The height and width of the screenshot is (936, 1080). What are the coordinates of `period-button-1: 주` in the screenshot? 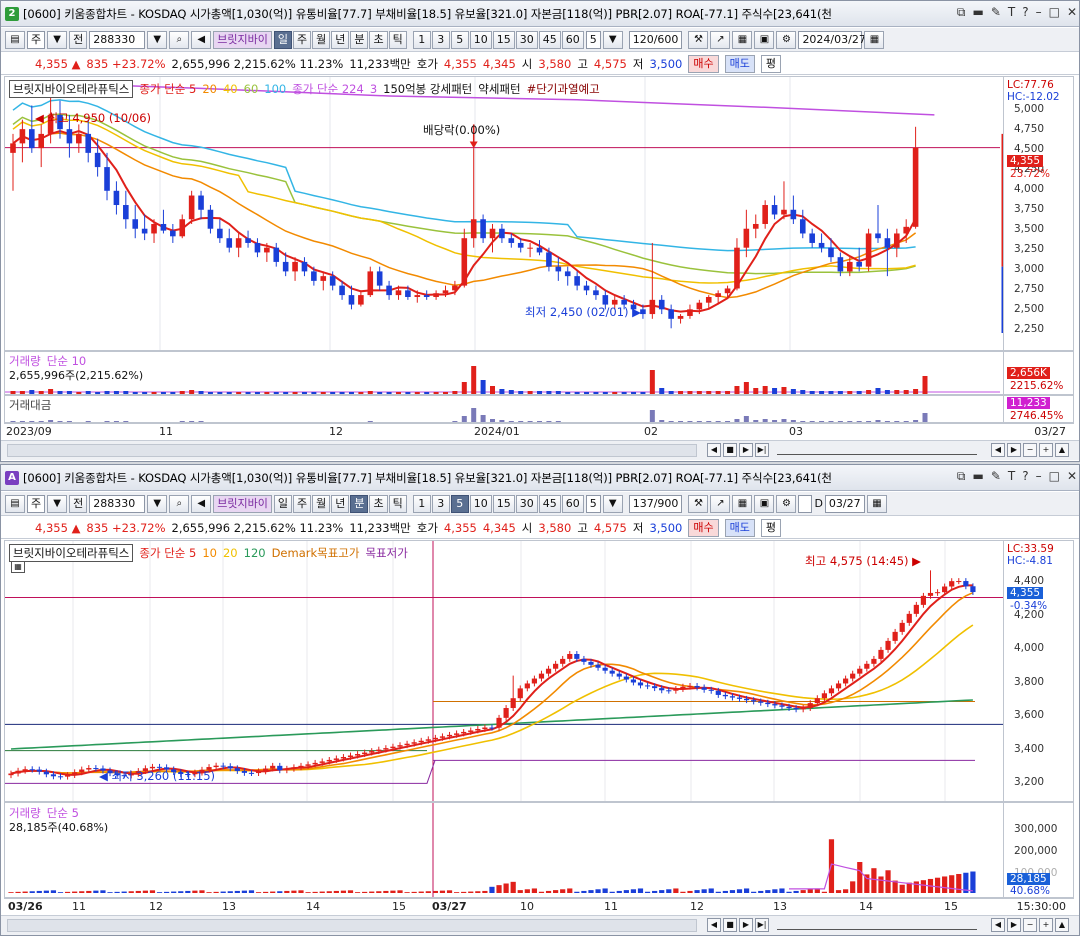 It's located at (302, 503).